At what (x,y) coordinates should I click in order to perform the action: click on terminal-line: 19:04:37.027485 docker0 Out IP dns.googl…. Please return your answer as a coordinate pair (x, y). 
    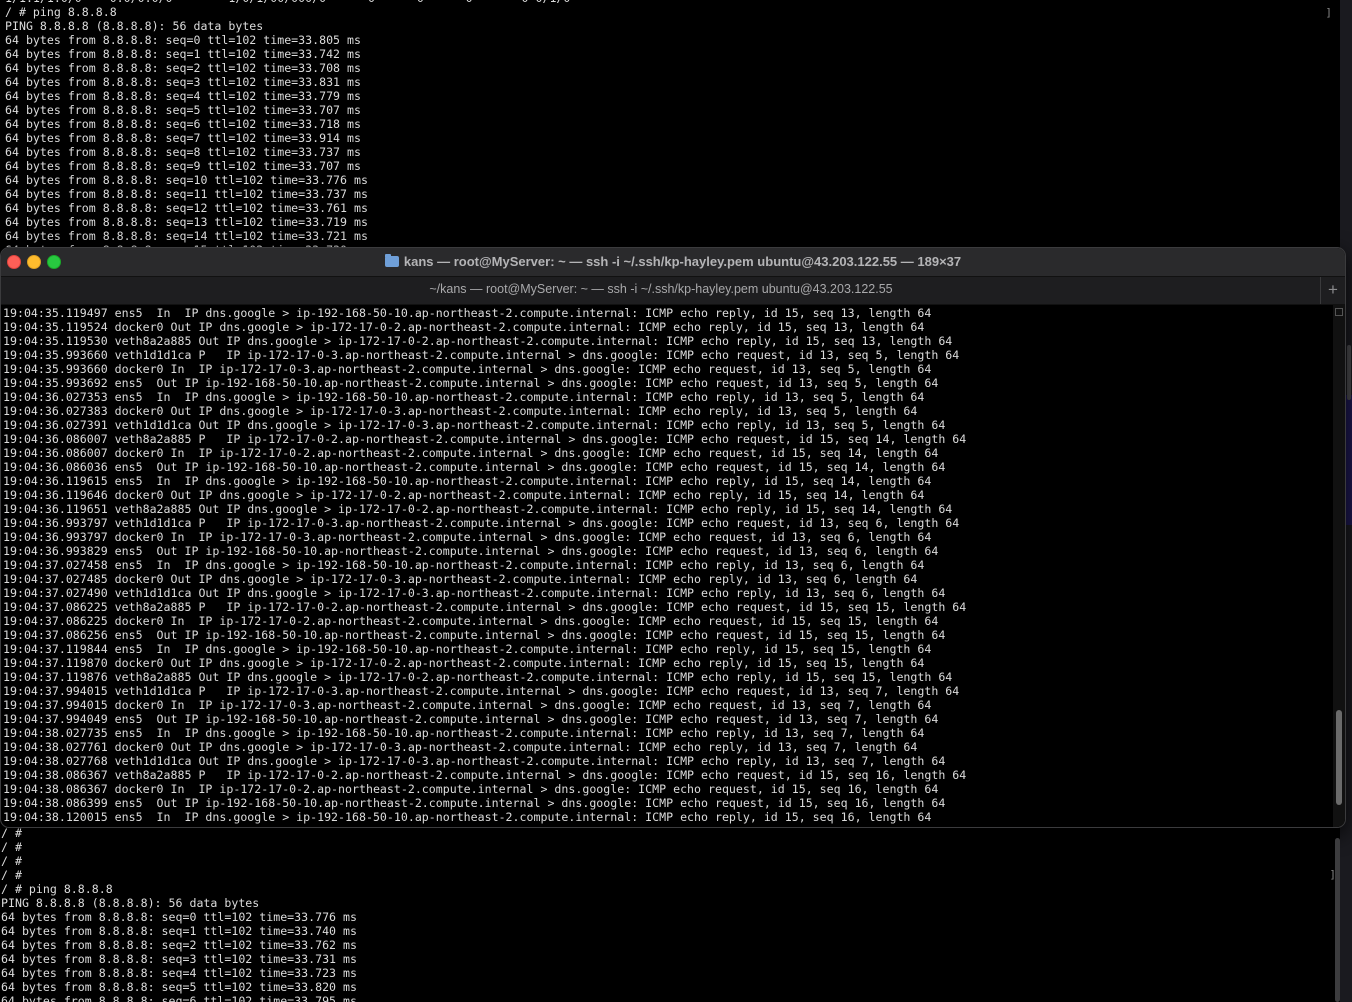
    Looking at the image, I should click on (460, 579).